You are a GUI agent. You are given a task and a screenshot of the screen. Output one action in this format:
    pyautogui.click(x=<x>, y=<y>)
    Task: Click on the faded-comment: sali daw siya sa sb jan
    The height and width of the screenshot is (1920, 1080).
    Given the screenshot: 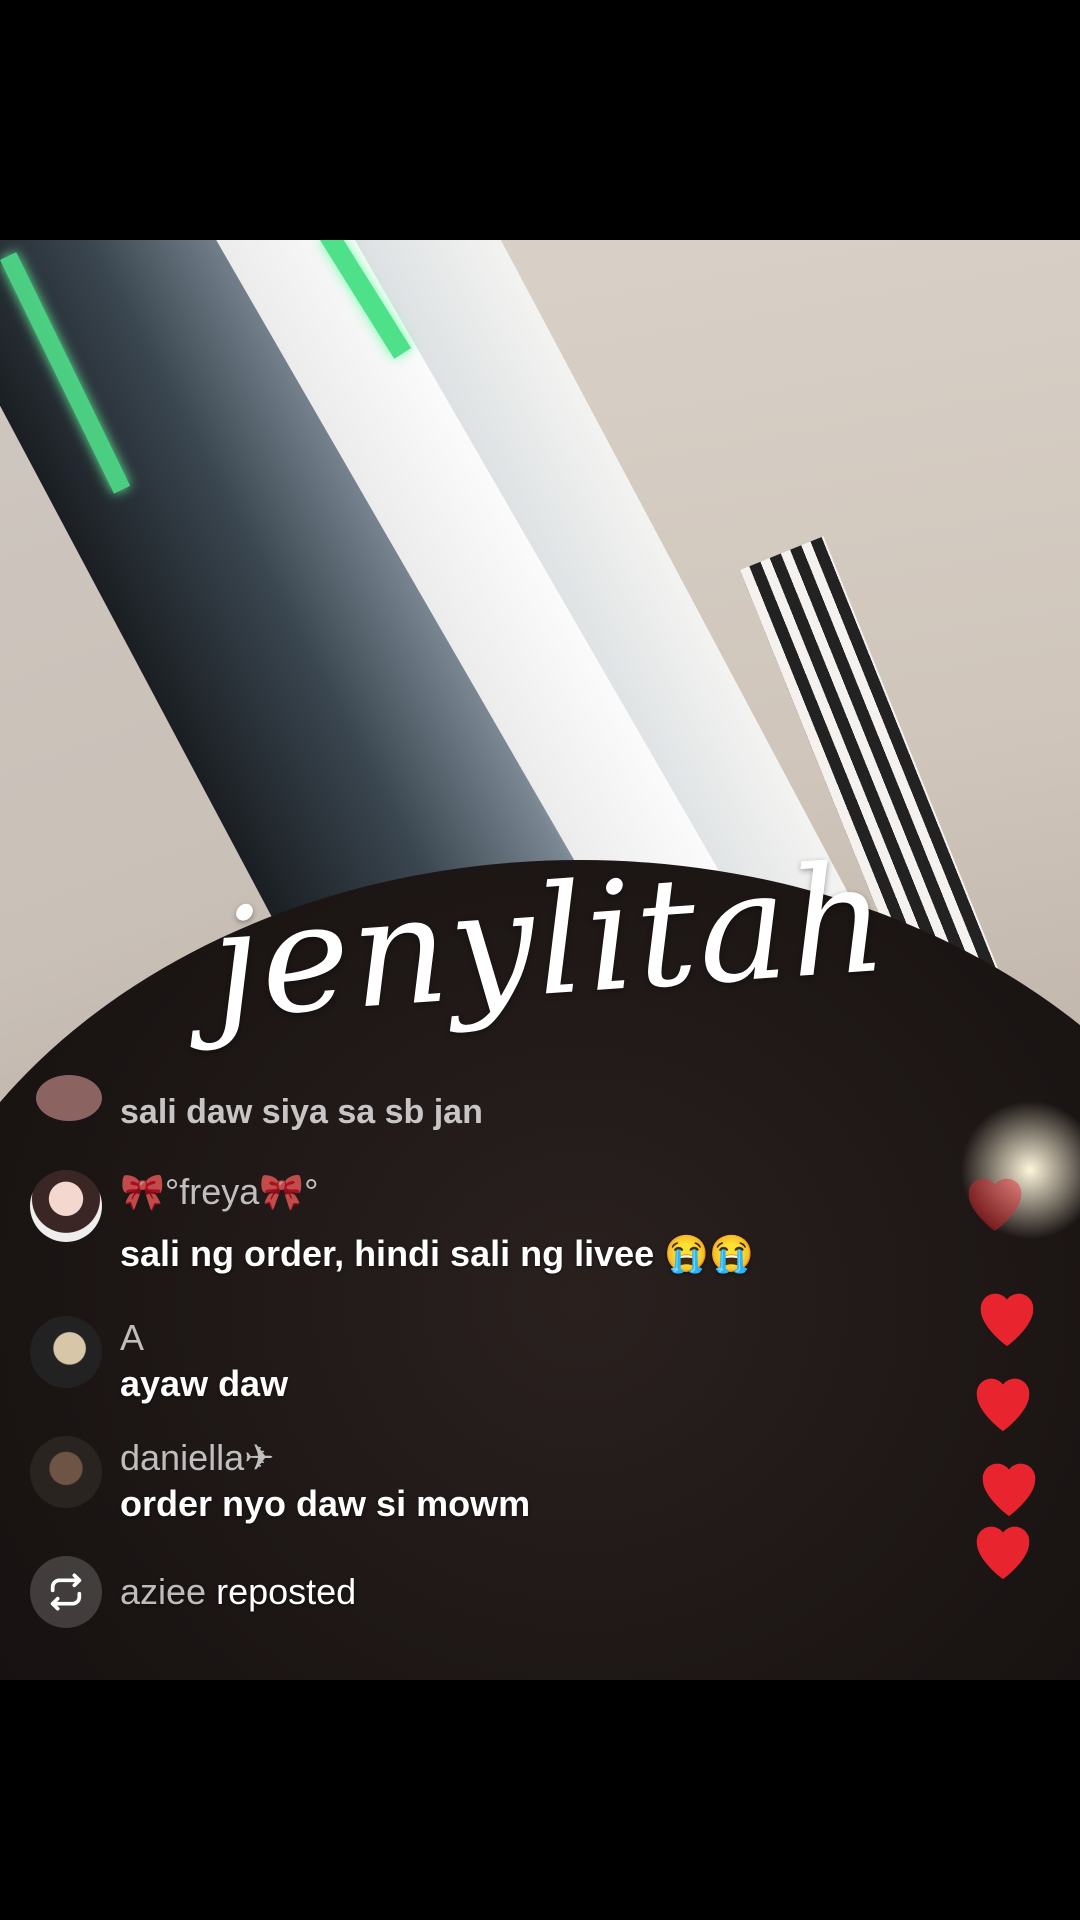 What is the action you would take?
    pyautogui.click(x=301, y=1112)
    